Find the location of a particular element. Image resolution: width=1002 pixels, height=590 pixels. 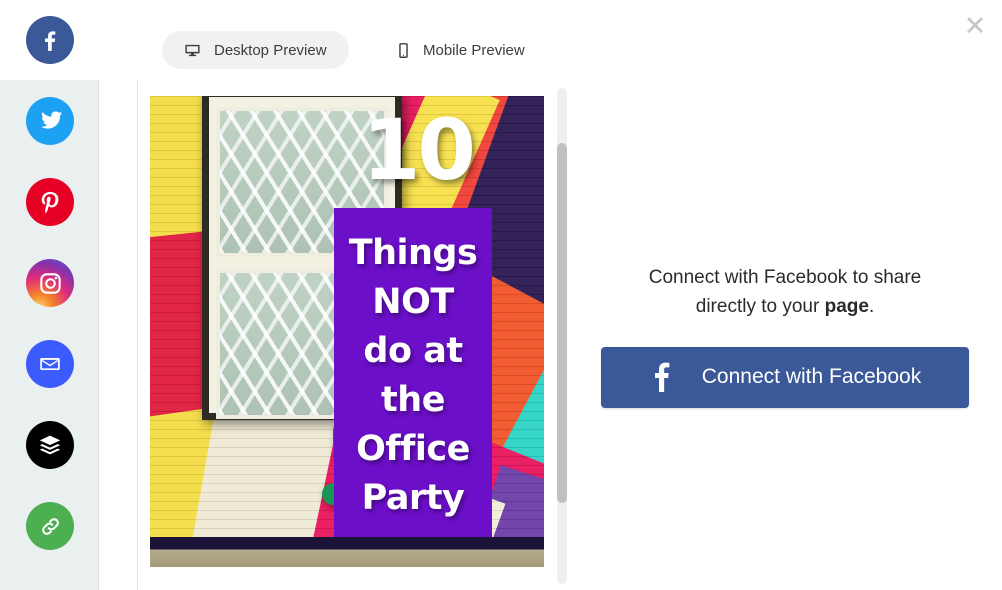

tab-mobile-preview-label: Mobile Preview is located at coordinates (474, 50).